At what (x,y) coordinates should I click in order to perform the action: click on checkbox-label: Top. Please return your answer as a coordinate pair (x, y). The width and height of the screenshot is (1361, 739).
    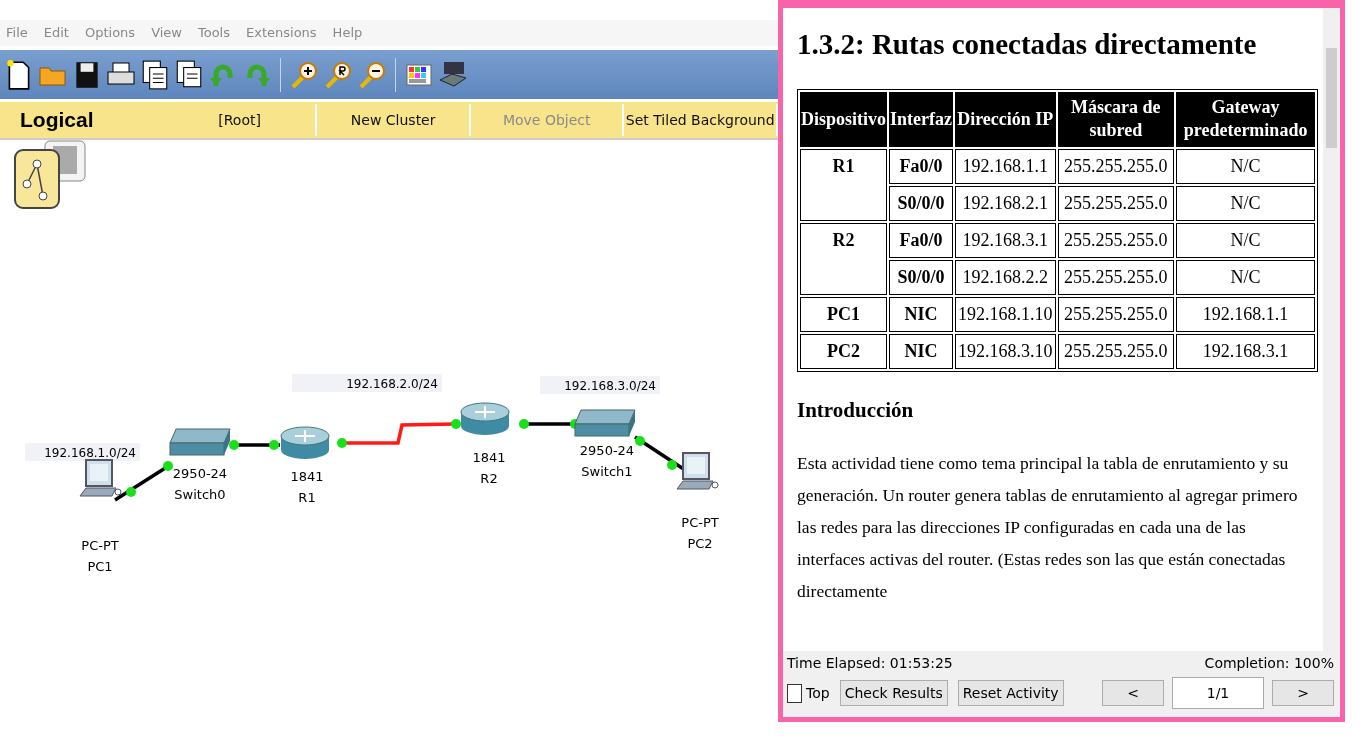
    Looking at the image, I should click on (818, 693).